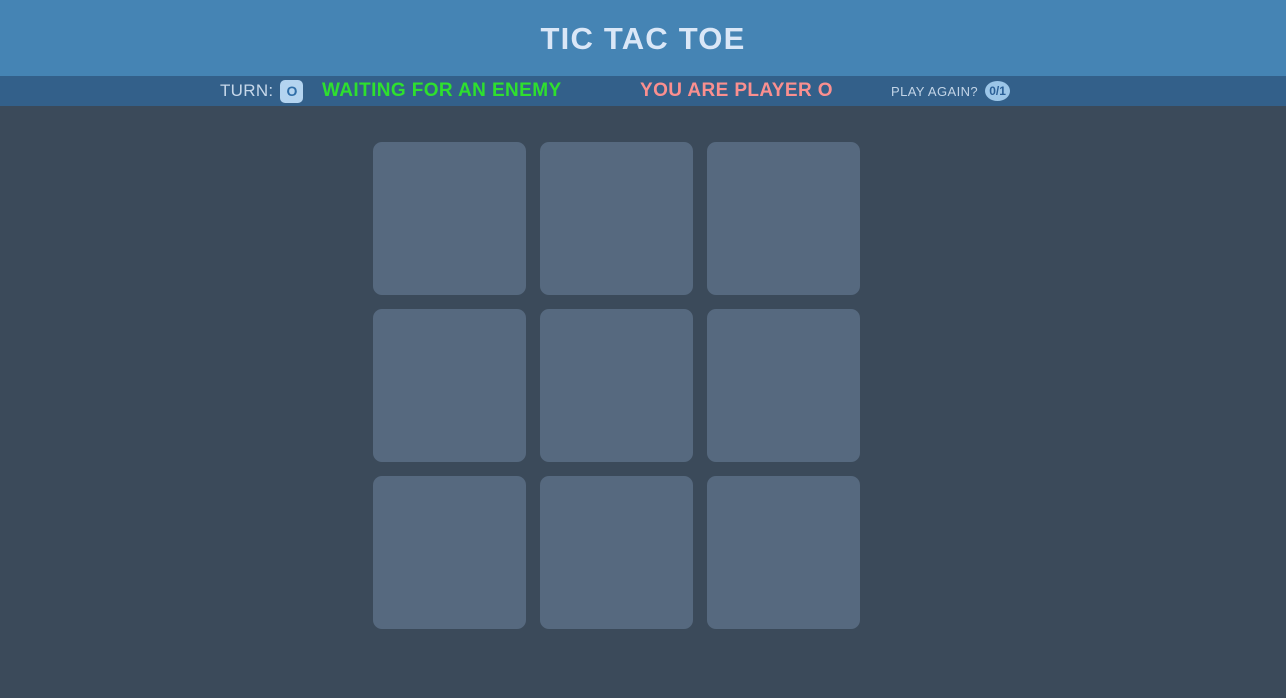 The width and height of the screenshot is (1286, 698). Describe the element at coordinates (292, 91) in the screenshot. I see `turn-badge: O` at that location.